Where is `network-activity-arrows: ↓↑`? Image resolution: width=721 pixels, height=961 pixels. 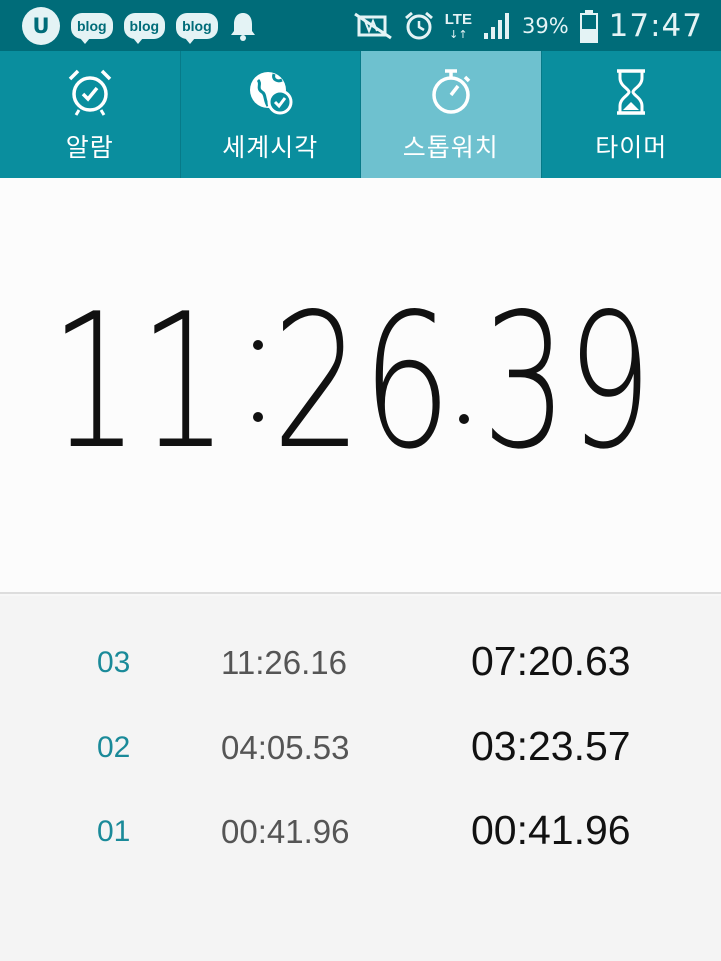 network-activity-arrows: ↓↑ is located at coordinates (458, 34).